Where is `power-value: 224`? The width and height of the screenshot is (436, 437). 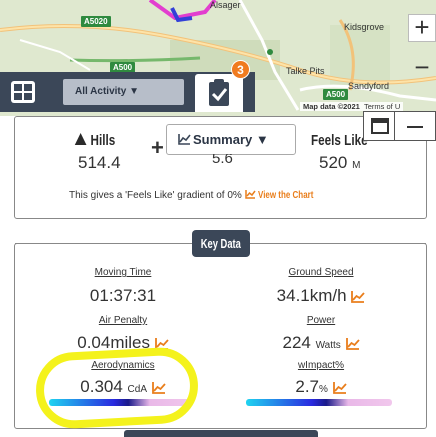
power-value: 224 is located at coordinates (296, 342).